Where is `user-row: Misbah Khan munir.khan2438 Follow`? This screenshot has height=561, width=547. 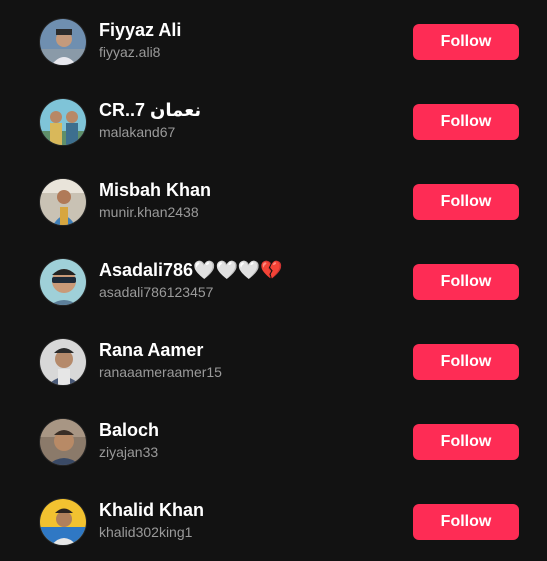 user-row: Misbah Khan munir.khan2438 Follow is located at coordinates (273, 218).